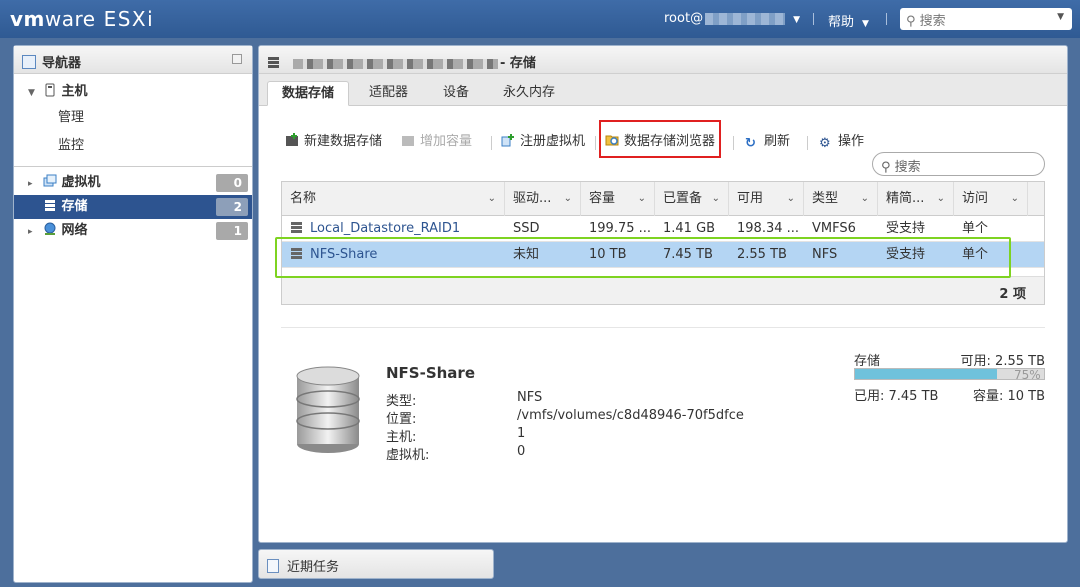 This screenshot has height=587, width=1080. I want to click on actions-button: ⚙ 操作, so click(841, 142).